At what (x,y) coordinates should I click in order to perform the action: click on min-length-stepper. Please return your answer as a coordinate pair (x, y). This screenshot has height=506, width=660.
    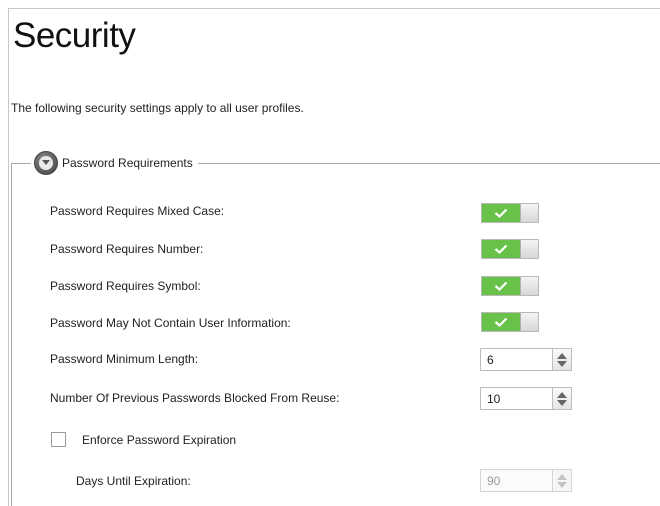
    Looking at the image, I should click on (562, 359).